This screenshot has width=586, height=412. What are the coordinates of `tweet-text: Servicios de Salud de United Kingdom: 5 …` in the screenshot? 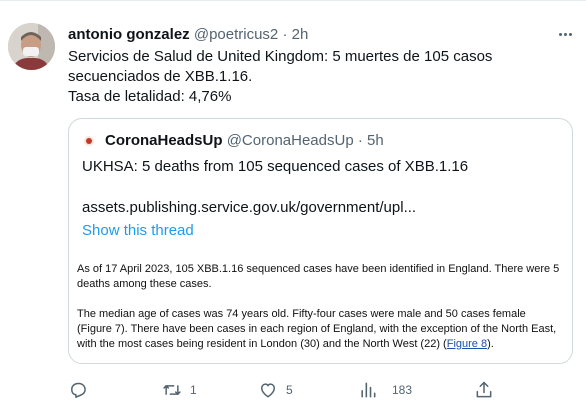 It's located at (318, 77).